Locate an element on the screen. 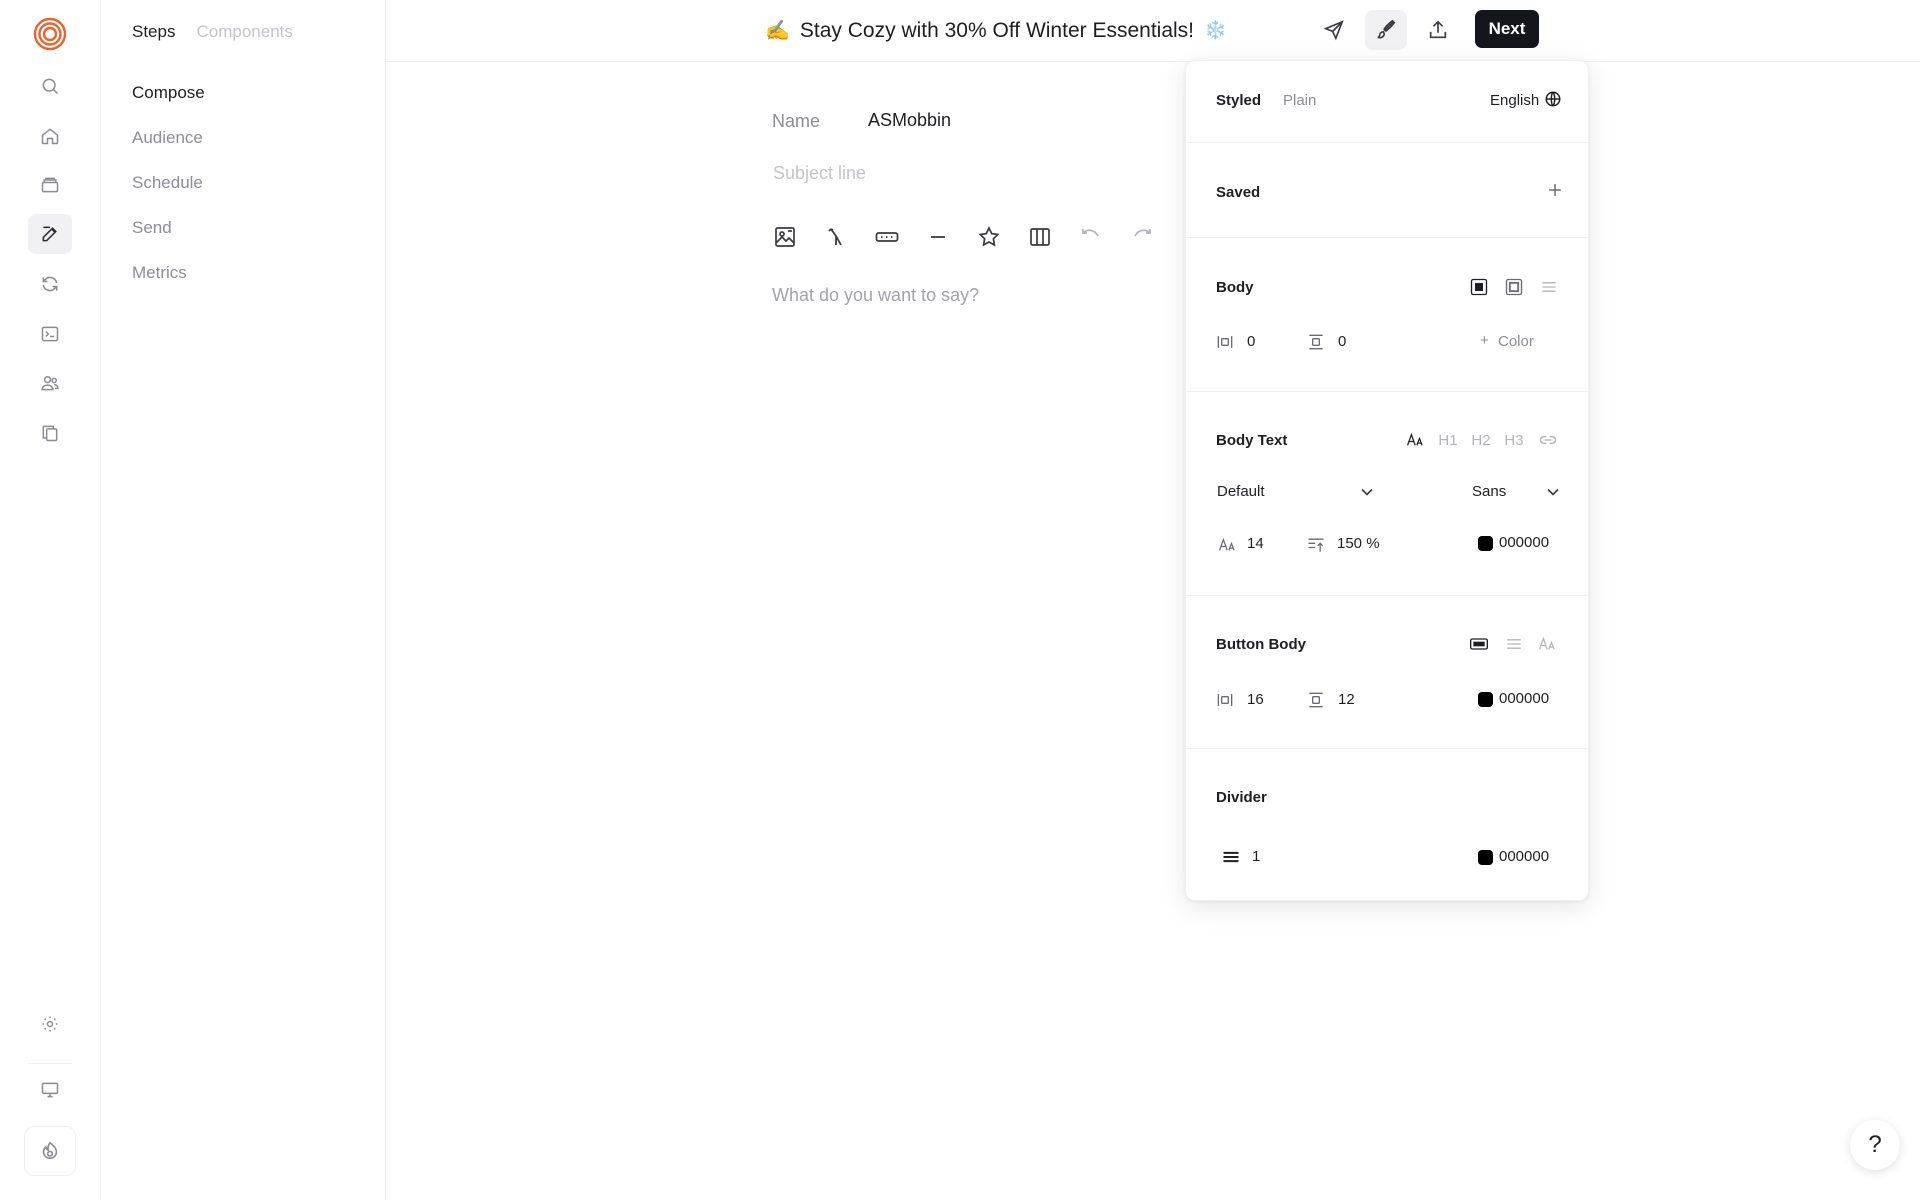  font-size-icon is located at coordinates (1228, 545).